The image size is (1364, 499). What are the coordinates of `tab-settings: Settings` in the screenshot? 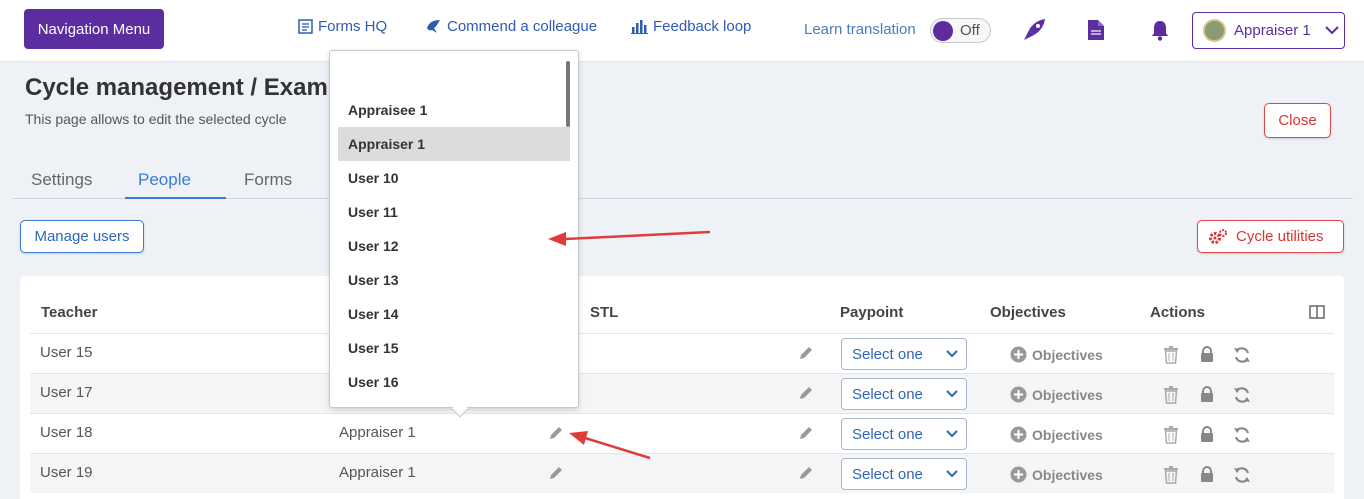 It's located at (61, 180).